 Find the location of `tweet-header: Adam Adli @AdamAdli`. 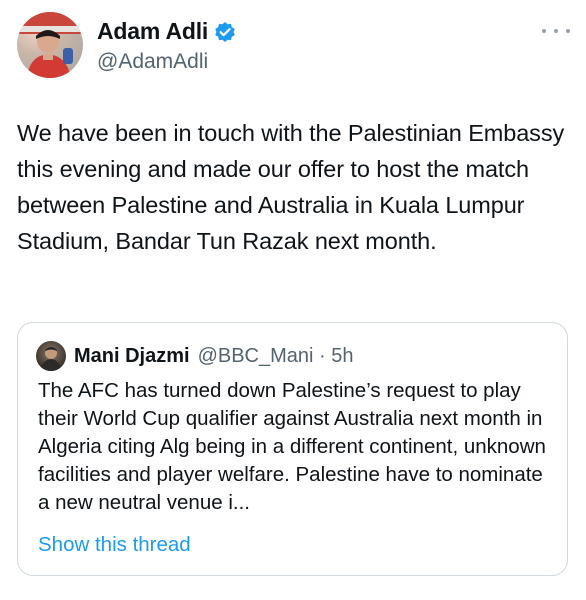

tweet-header: Adam Adli @AdamAdli is located at coordinates (294, 47).